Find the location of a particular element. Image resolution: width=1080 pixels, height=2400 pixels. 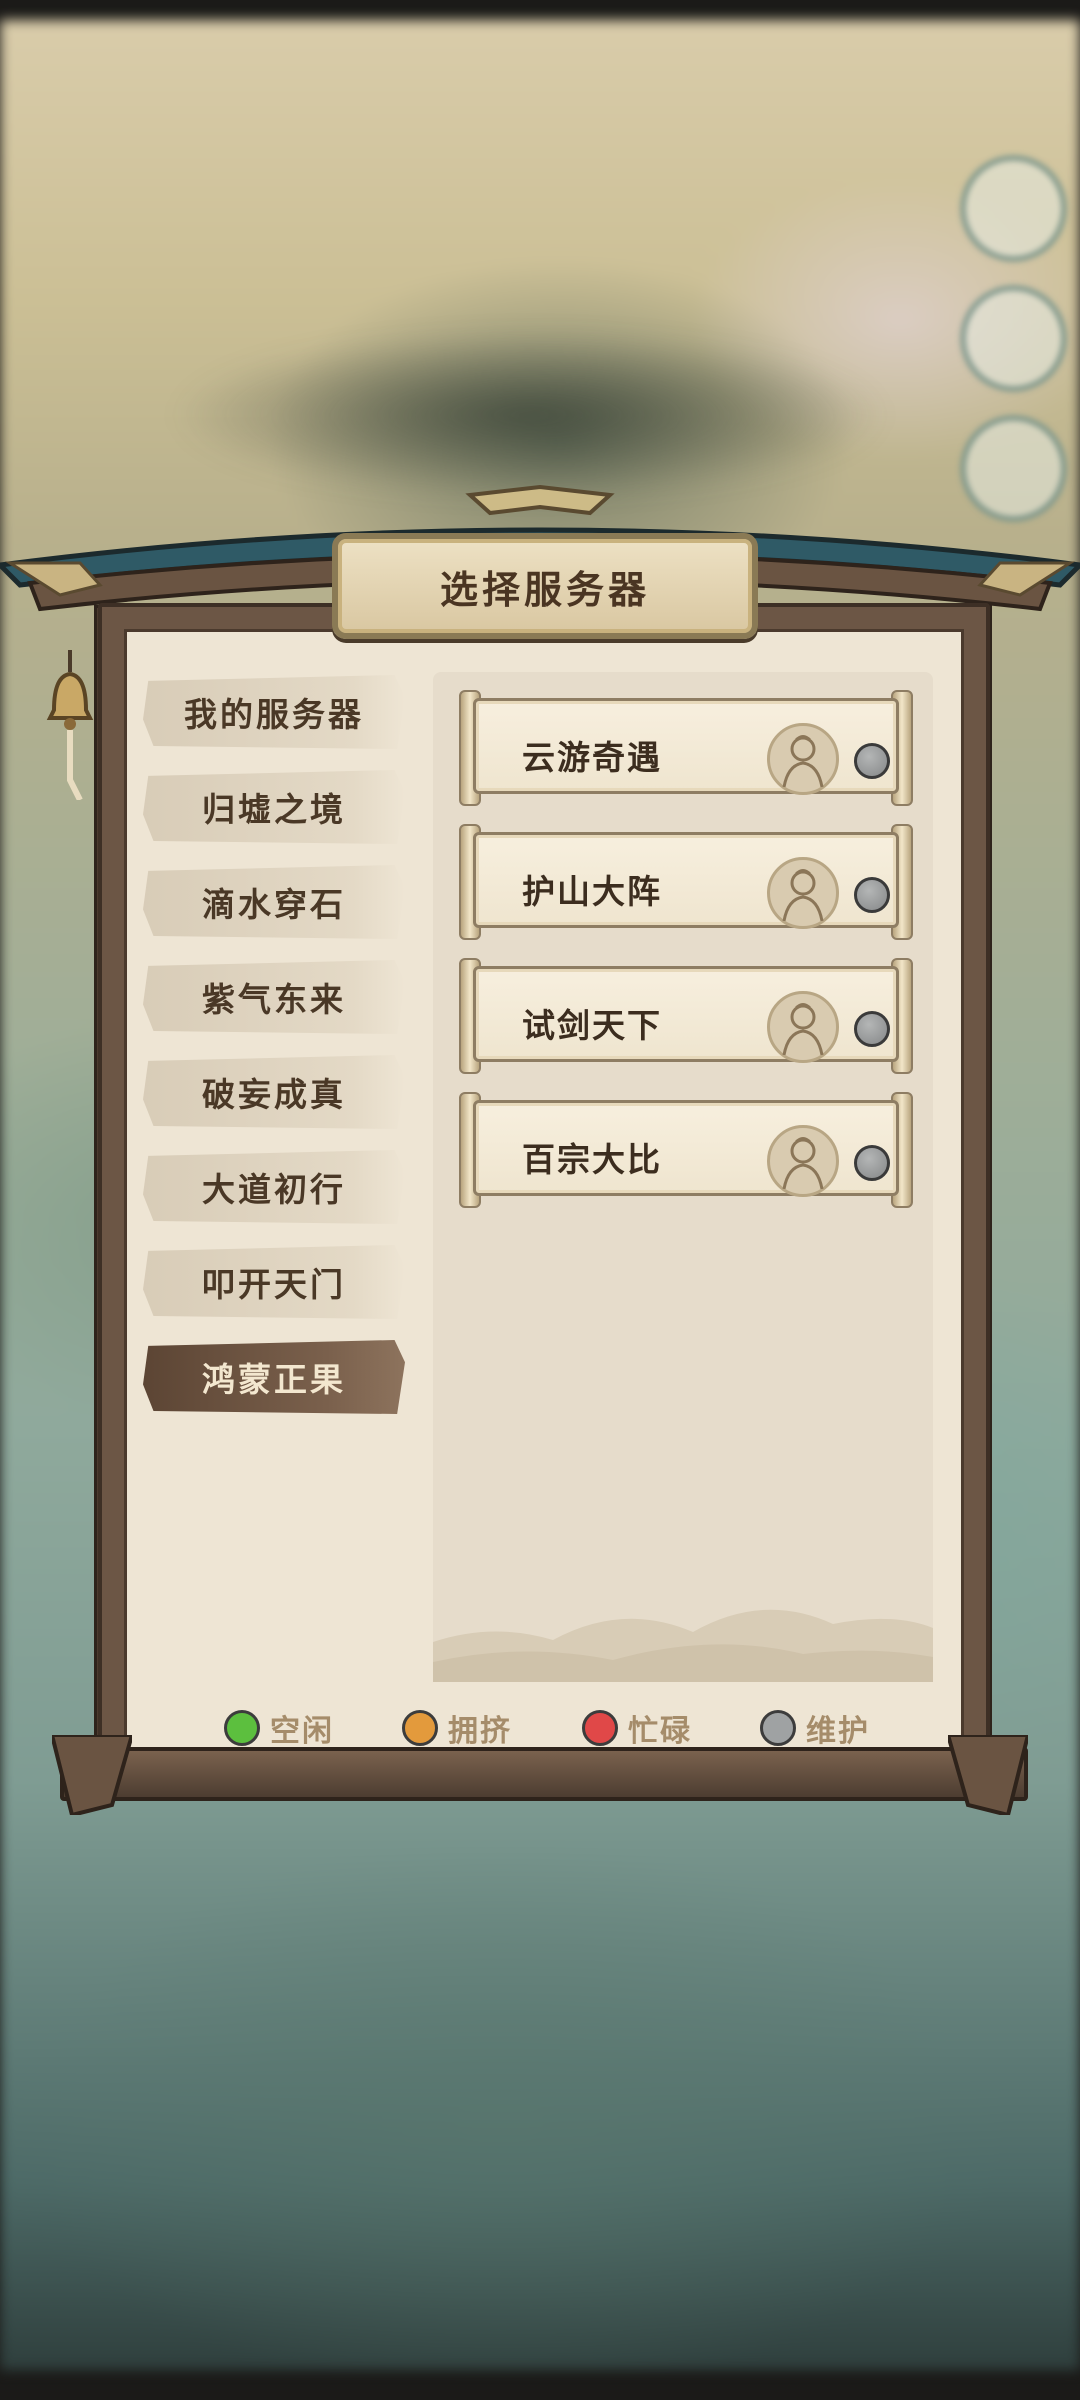

server-name: 百宗大比 is located at coordinates (592, 1159).